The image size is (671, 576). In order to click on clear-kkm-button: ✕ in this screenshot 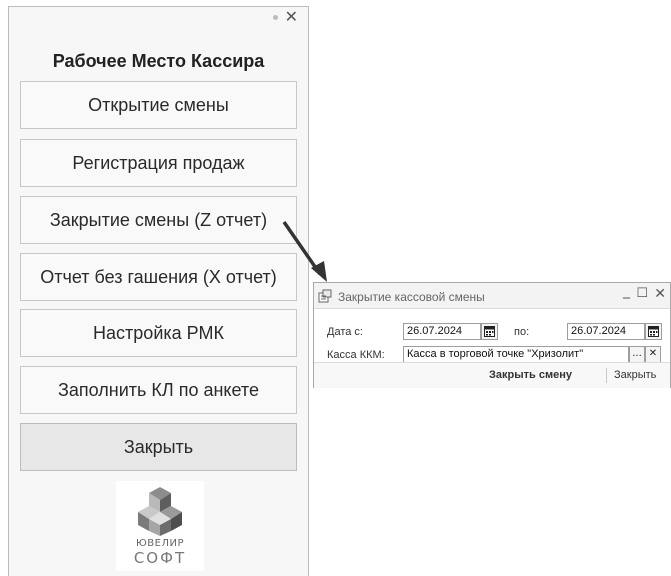, I will do `click(653, 354)`.